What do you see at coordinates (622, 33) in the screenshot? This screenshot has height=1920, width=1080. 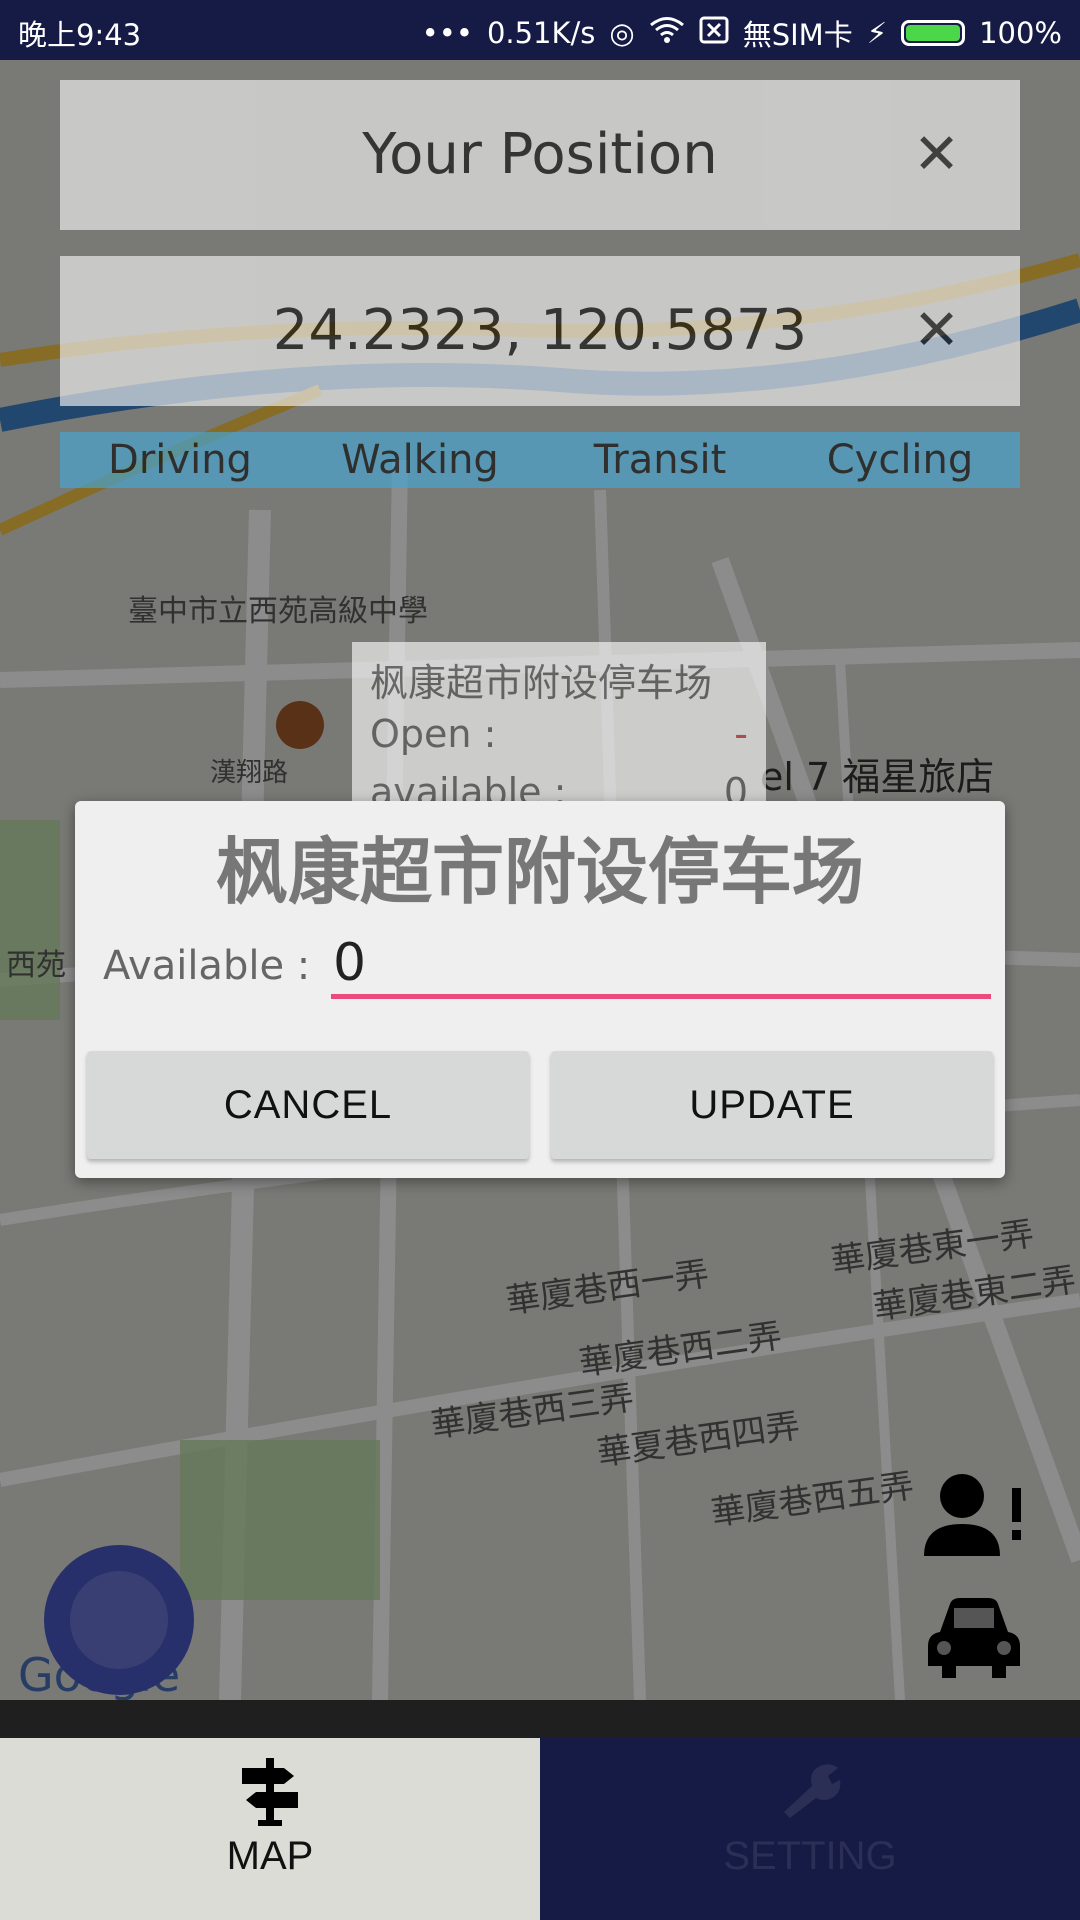 I see `hotspot-icon: ◎` at bounding box center [622, 33].